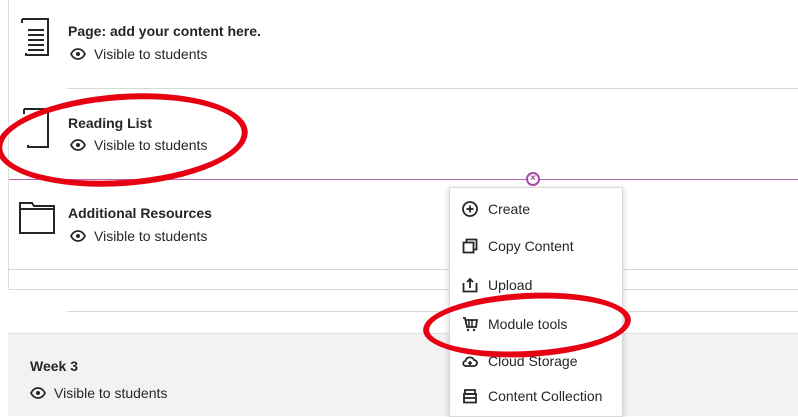 This screenshot has height=417, width=798. Describe the element at coordinates (470, 396) in the screenshot. I see `stack-icon` at that location.